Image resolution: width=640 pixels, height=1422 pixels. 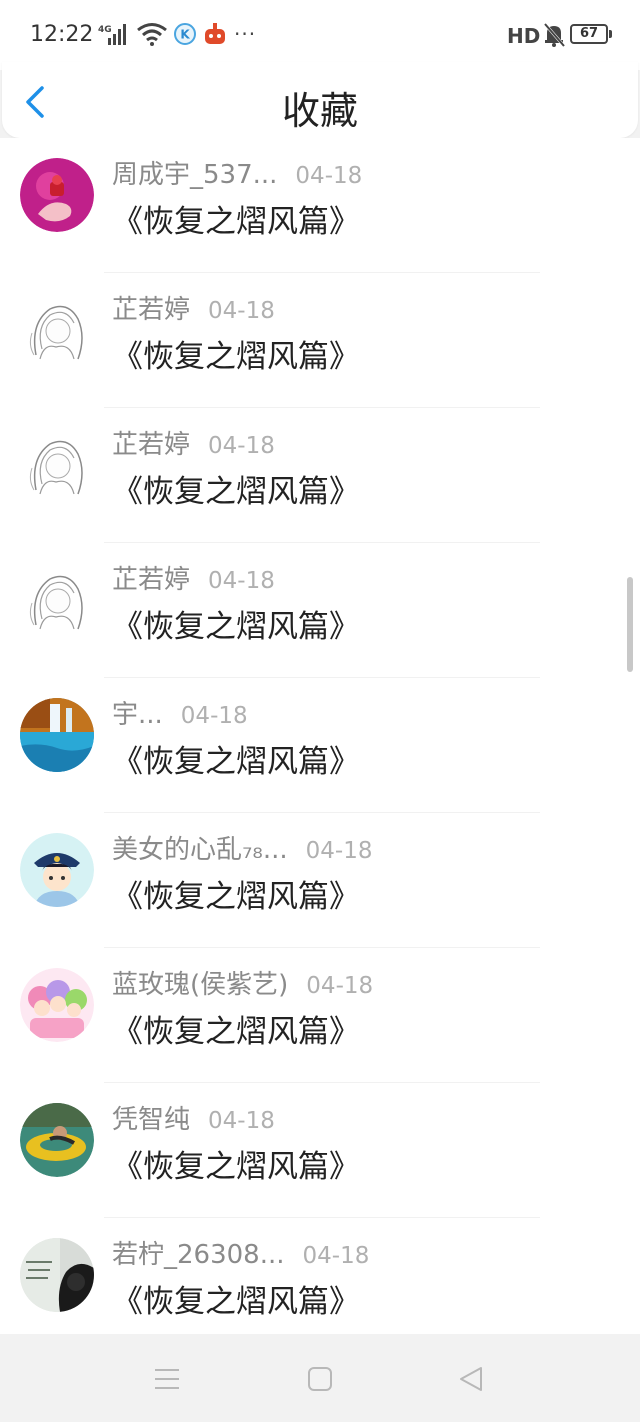 What do you see at coordinates (57, 1140) in the screenshot?
I see `avatar-swim-ring-icon` at bounding box center [57, 1140].